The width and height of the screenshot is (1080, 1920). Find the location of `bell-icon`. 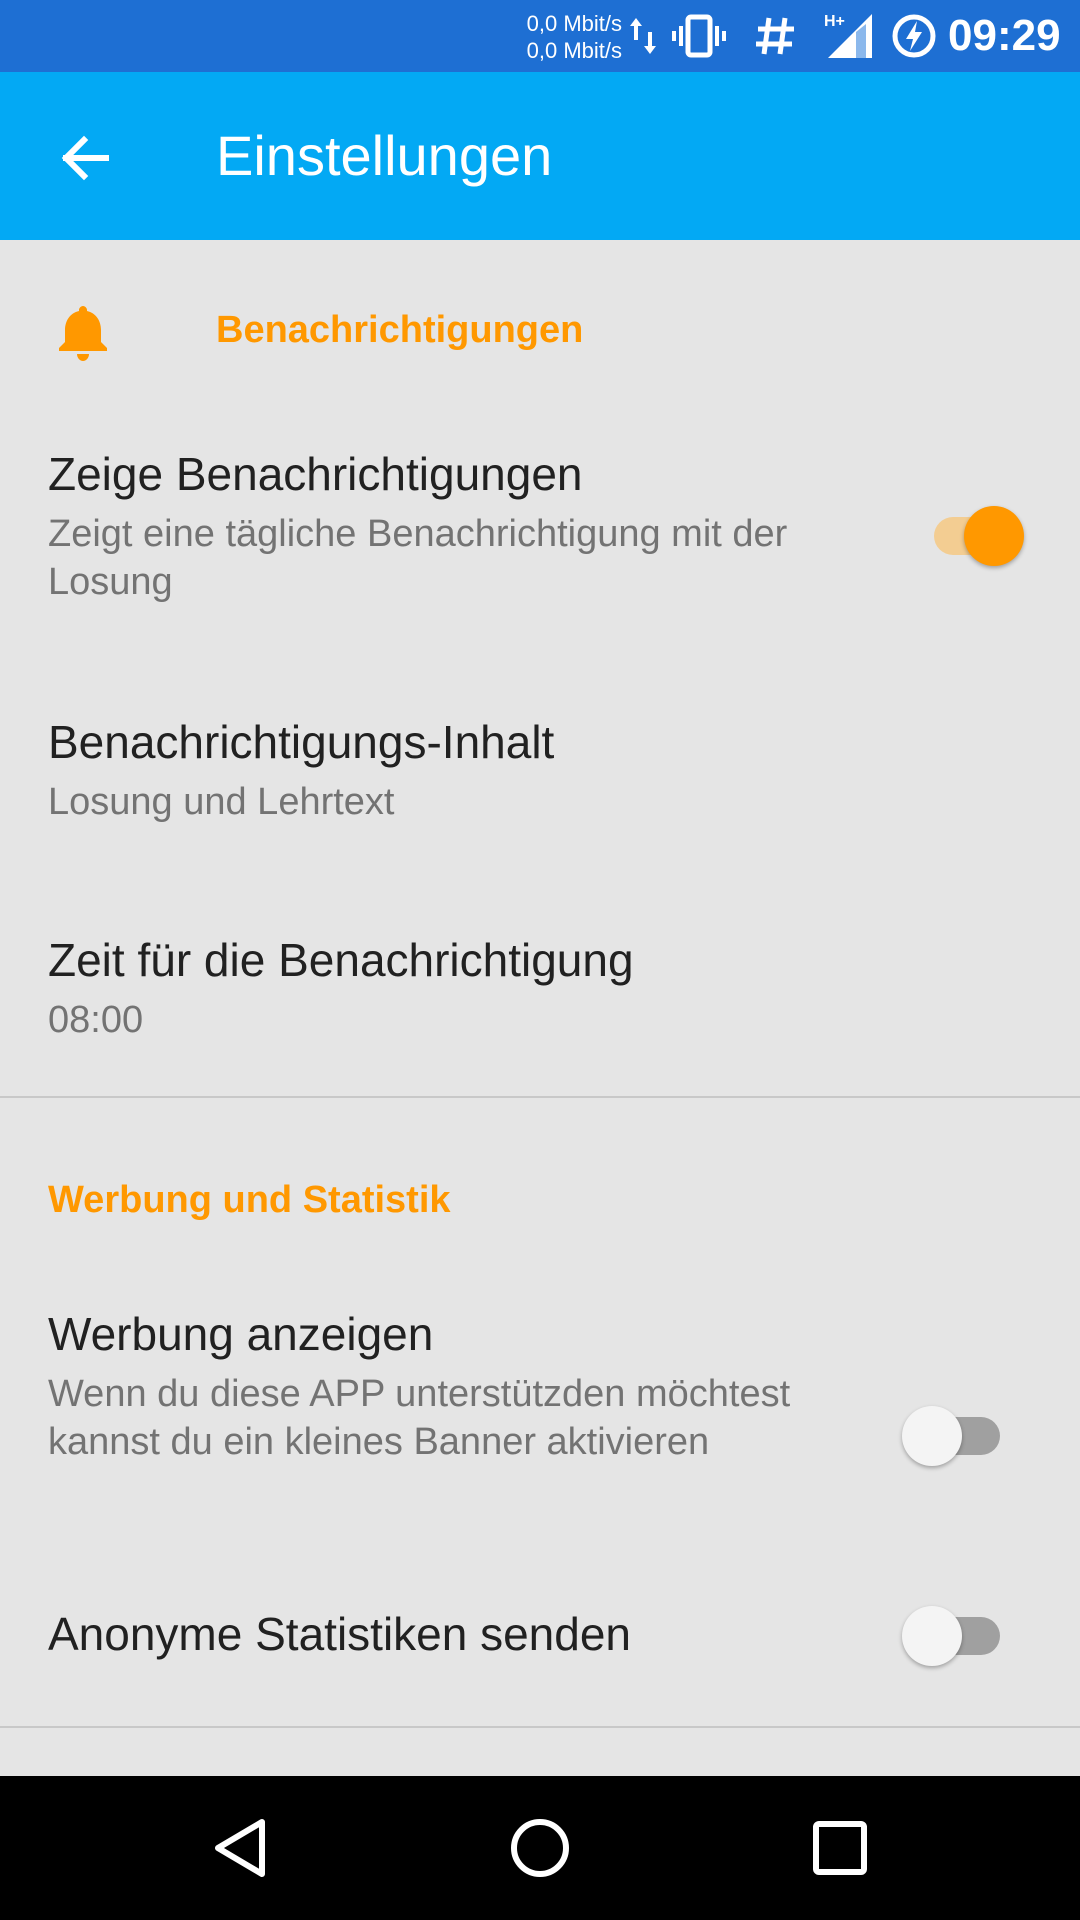

bell-icon is located at coordinates (83, 337).